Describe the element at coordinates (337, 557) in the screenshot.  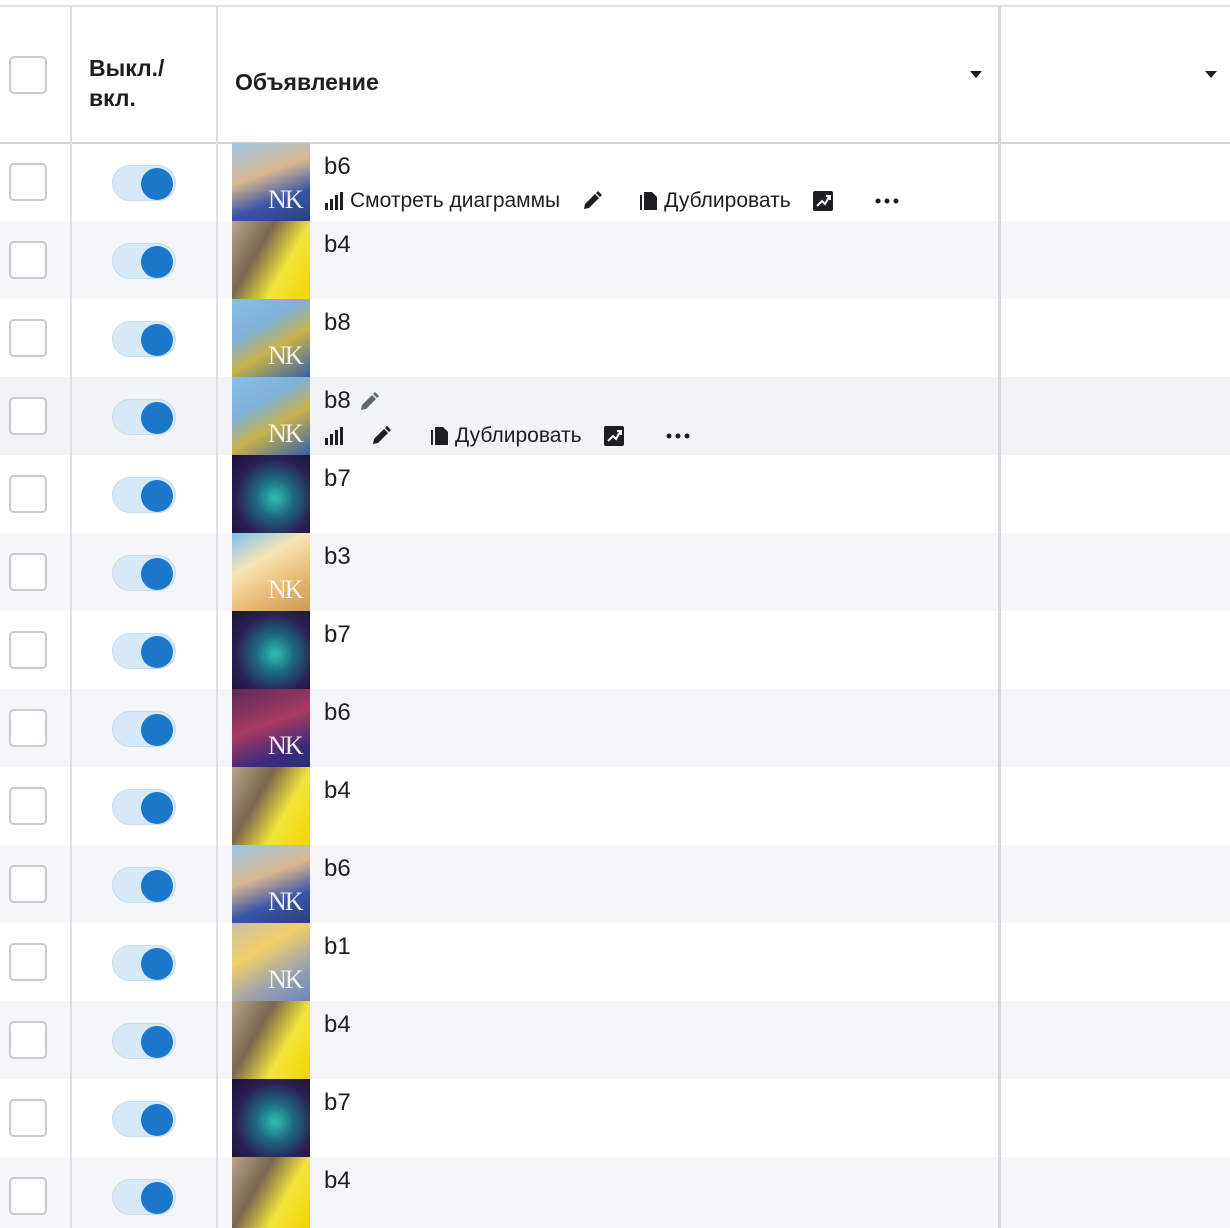
I see `ad-name: b3` at that location.